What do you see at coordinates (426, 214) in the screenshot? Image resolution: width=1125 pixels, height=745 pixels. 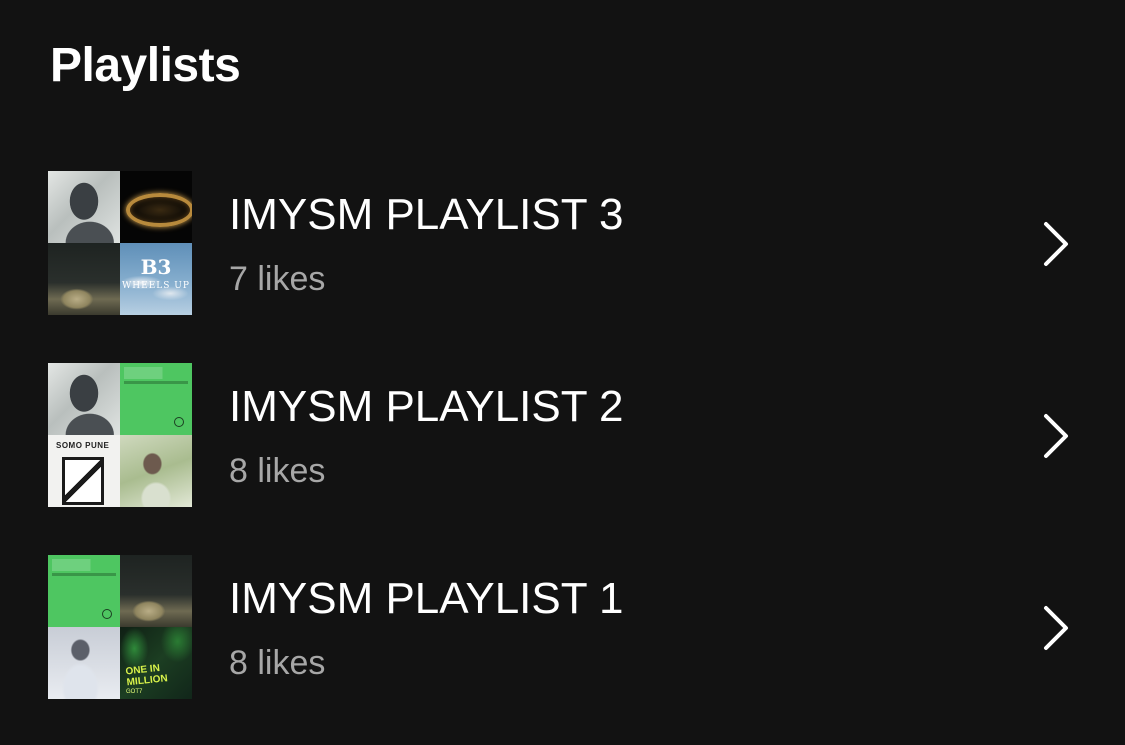 I see `playlist-title: IMYSM PLAYLIST 3` at bounding box center [426, 214].